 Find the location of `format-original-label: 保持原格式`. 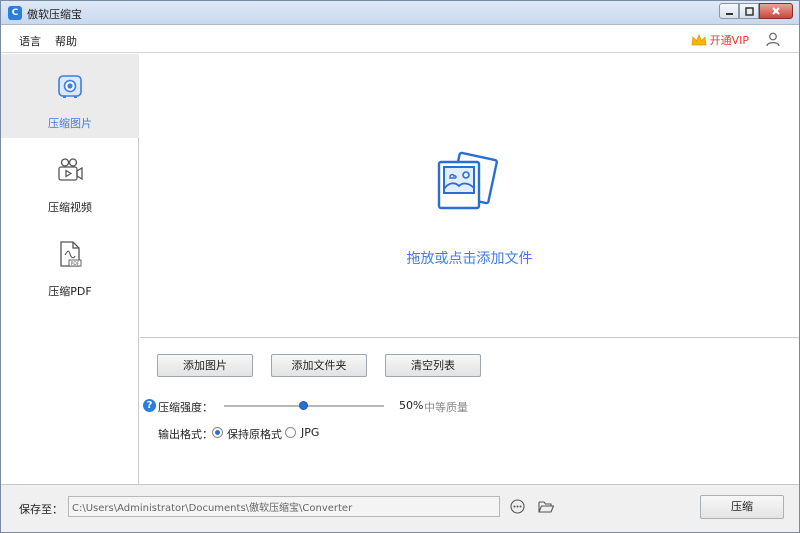

format-original-label: 保持原格式 is located at coordinates (254, 434).